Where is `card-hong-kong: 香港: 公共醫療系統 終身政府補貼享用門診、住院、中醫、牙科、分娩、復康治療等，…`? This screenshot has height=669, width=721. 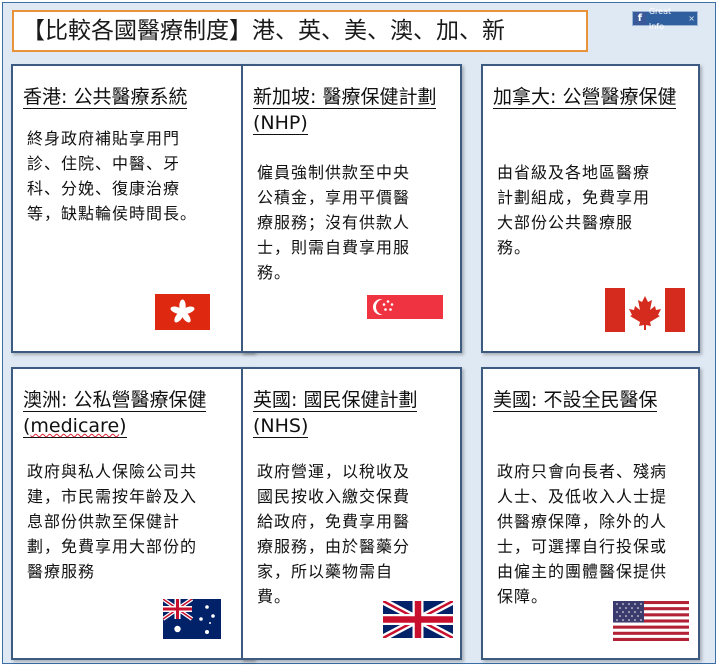 card-hong-kong: 香港: 公共醫療系統 終身政府補貼享用門診、住院、中醫、牙科、分娩、復康治療等，… is located at coordinates (132, 208).